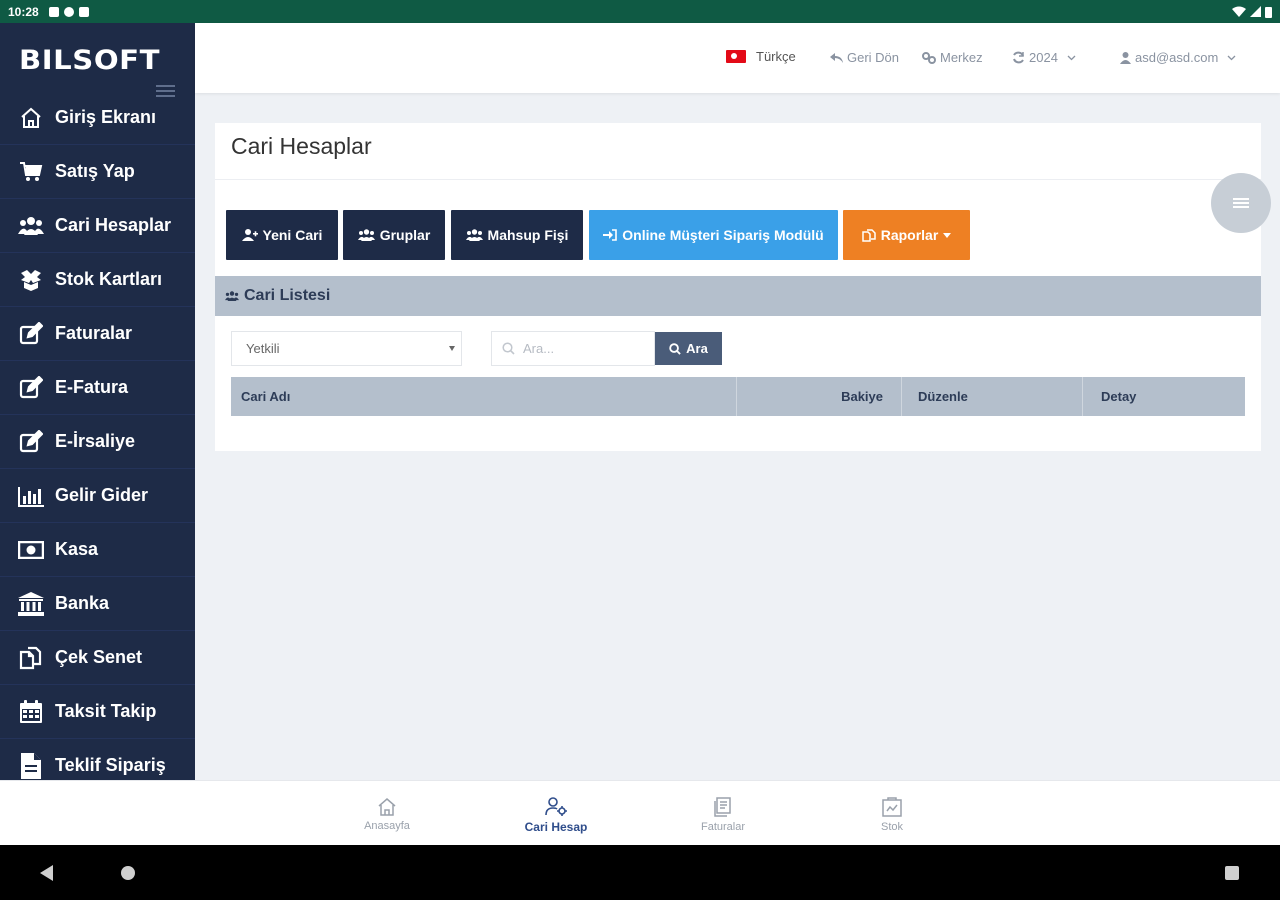  What do you see at coordinates (1255, 11) in the screenshot?
I see `signal-icon` at bounding box center [1255, 11].